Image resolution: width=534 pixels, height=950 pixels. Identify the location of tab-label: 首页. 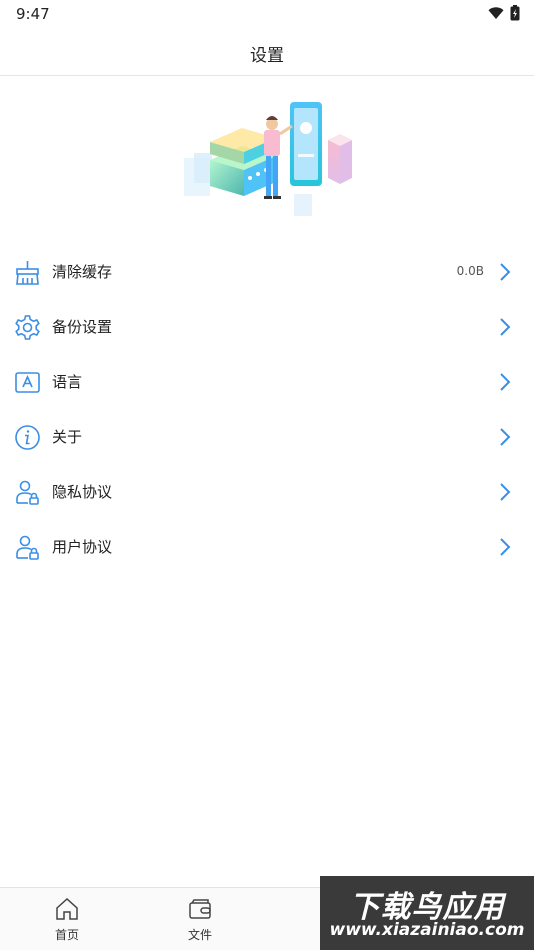
(66, 935).